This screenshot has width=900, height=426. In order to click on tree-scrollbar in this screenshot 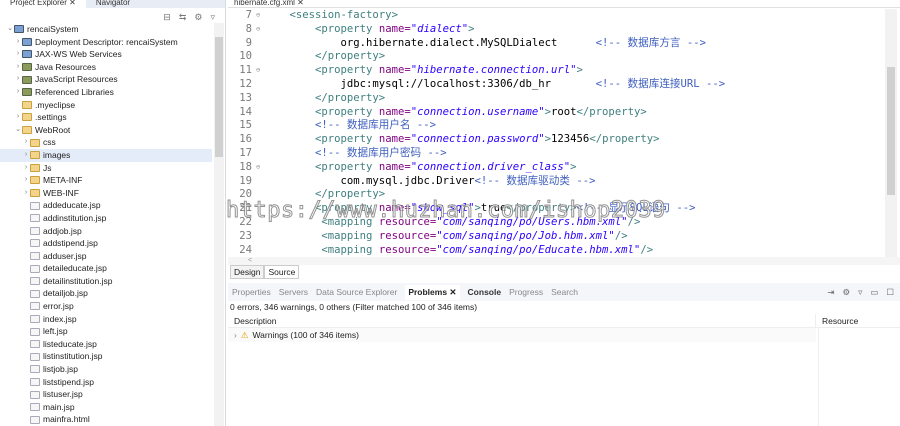, I will do `click(219, 224)`.